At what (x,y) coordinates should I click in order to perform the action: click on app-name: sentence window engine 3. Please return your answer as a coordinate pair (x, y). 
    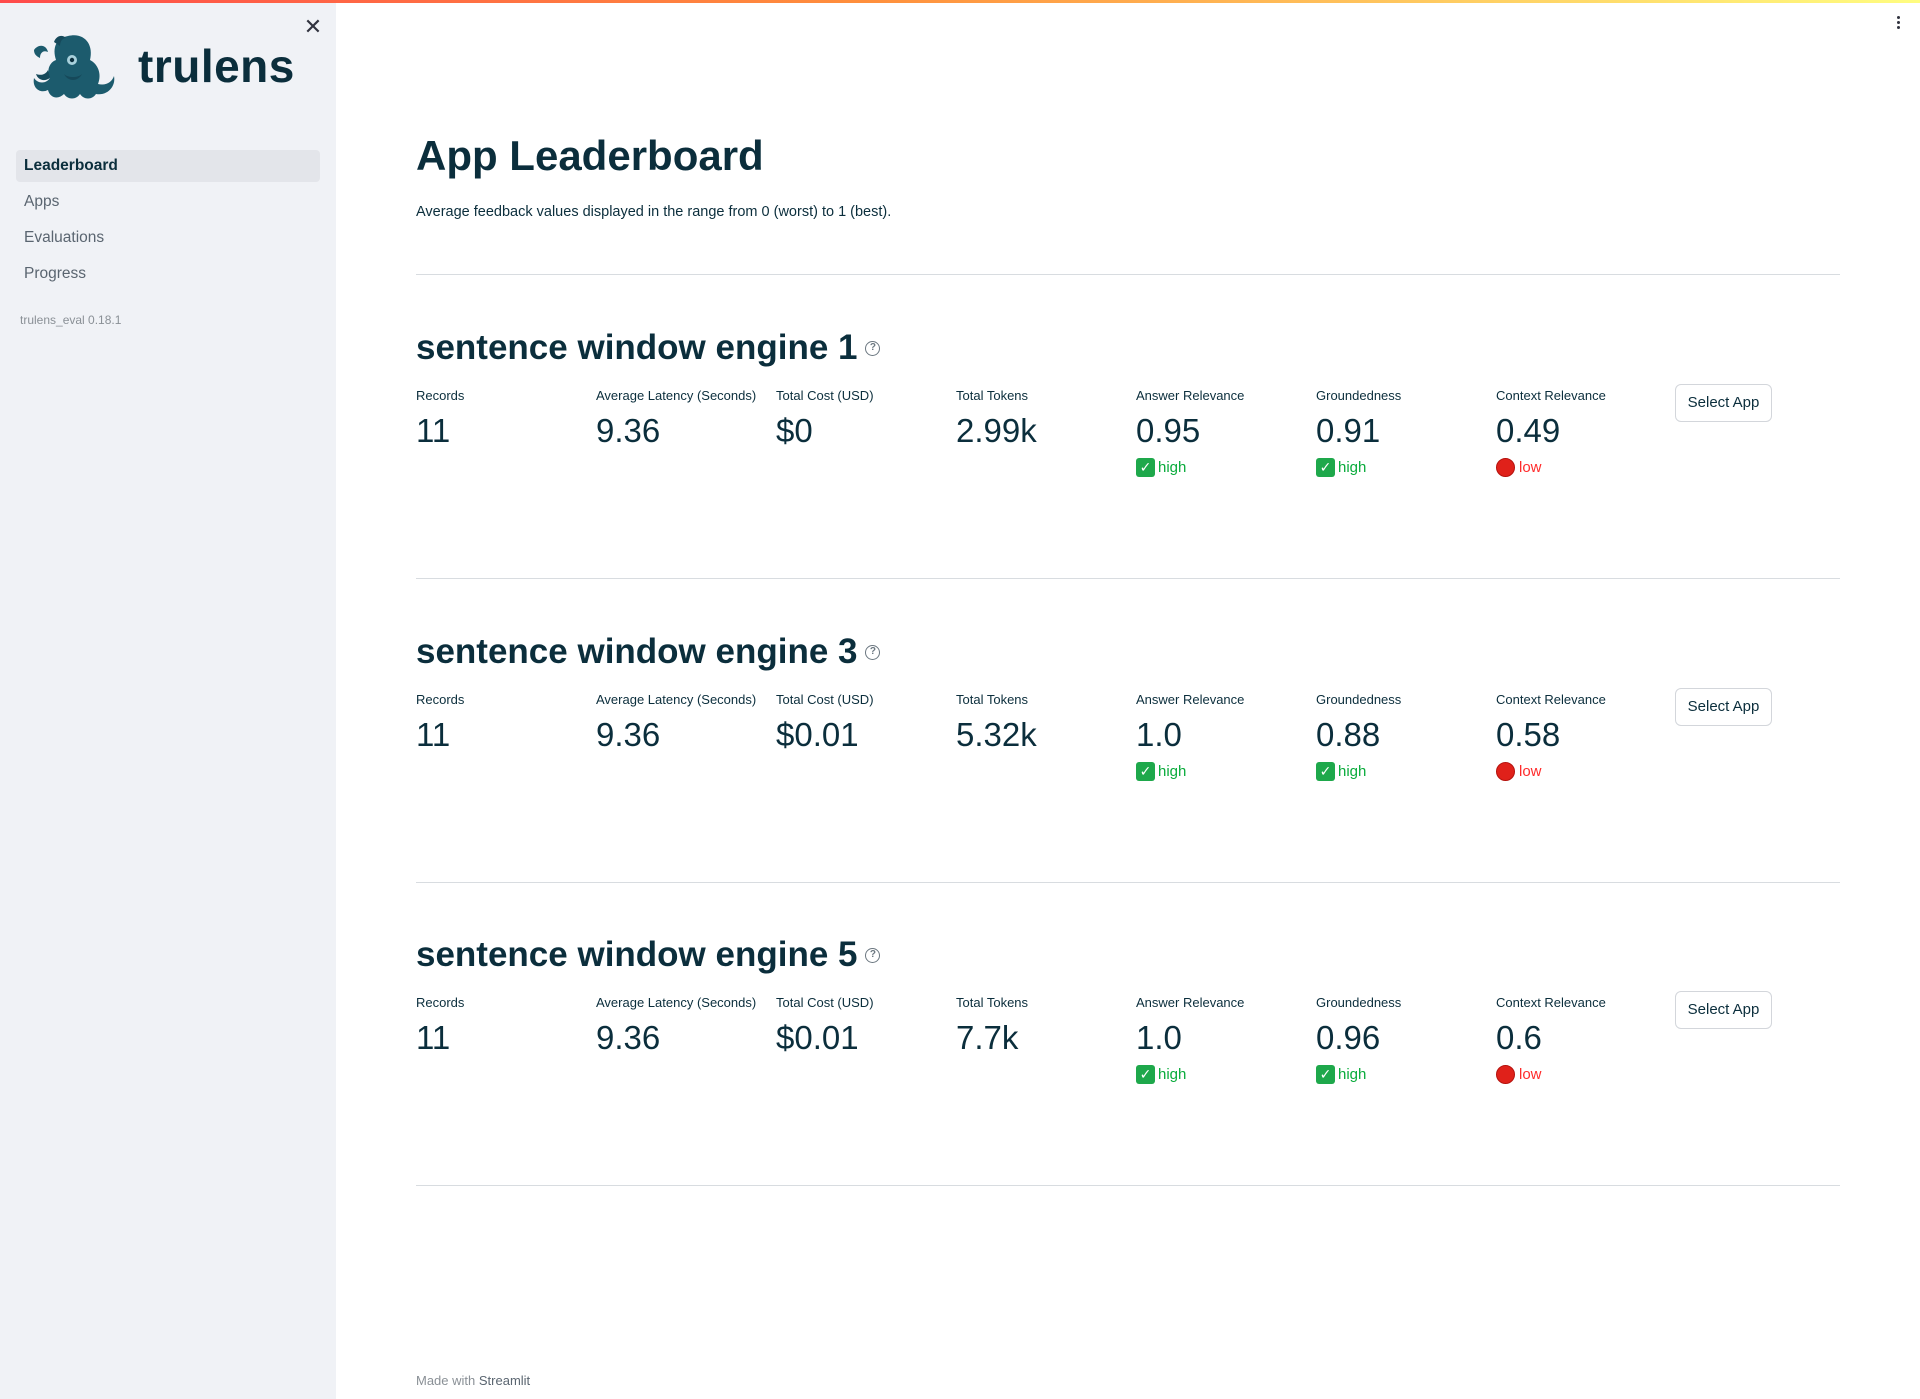
    Looking at the image, I should click on (637, 651).